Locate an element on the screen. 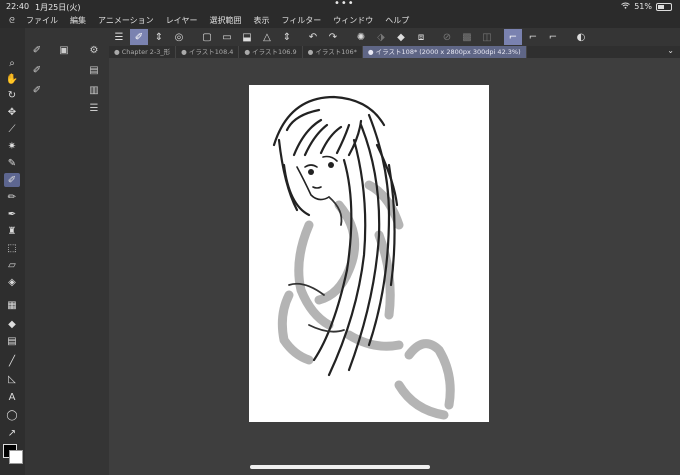 This screenshot has width=680, height=475. blend-icon: ▱ is located at coordinates (12, 265).